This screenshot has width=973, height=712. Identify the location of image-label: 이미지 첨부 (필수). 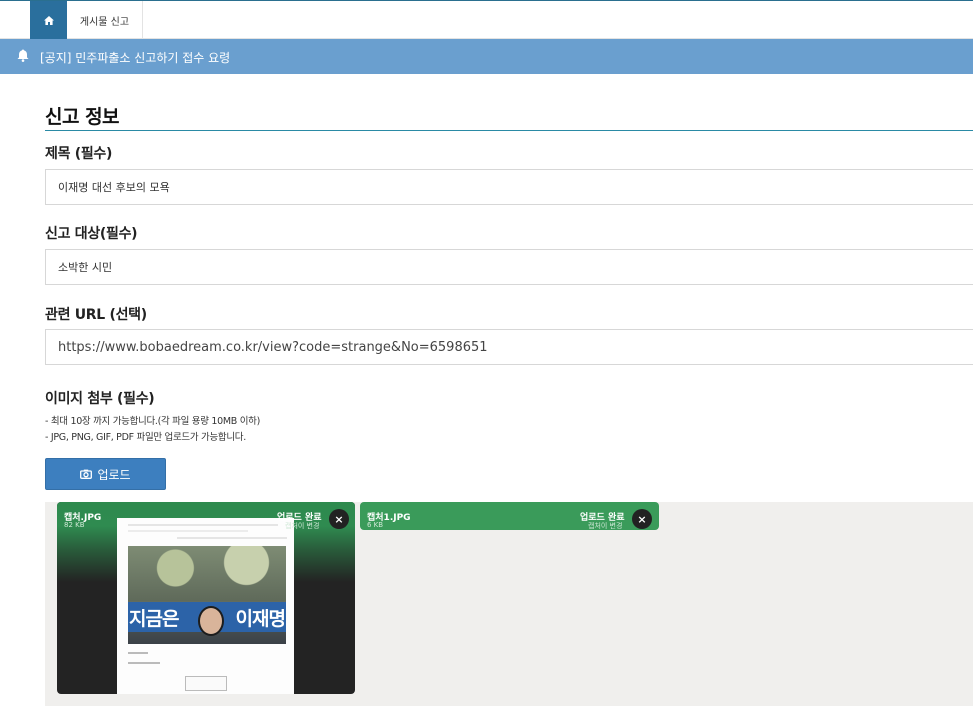
(100, 399).